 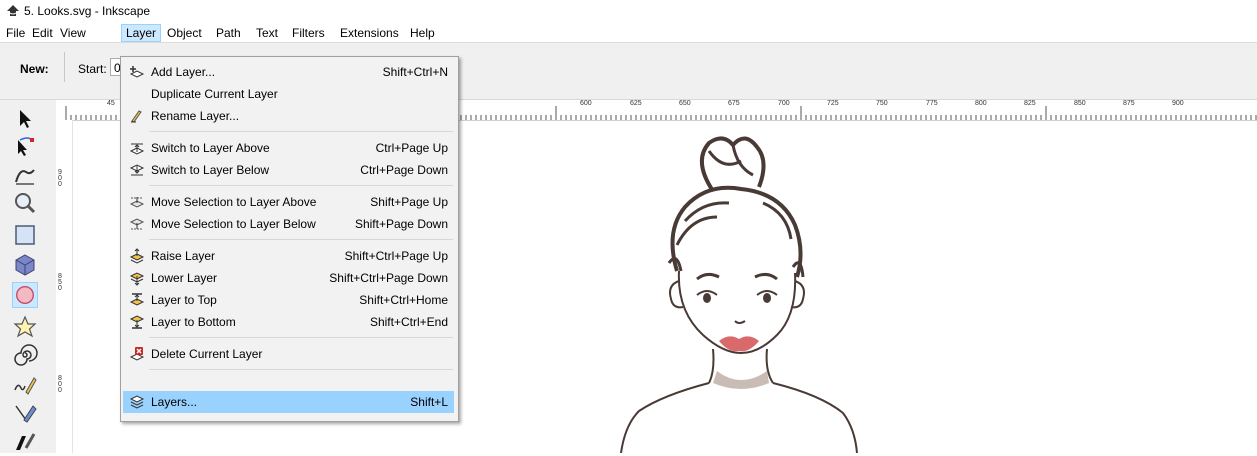 I want to click on start-label: Start:, so click(x=92, y=69).